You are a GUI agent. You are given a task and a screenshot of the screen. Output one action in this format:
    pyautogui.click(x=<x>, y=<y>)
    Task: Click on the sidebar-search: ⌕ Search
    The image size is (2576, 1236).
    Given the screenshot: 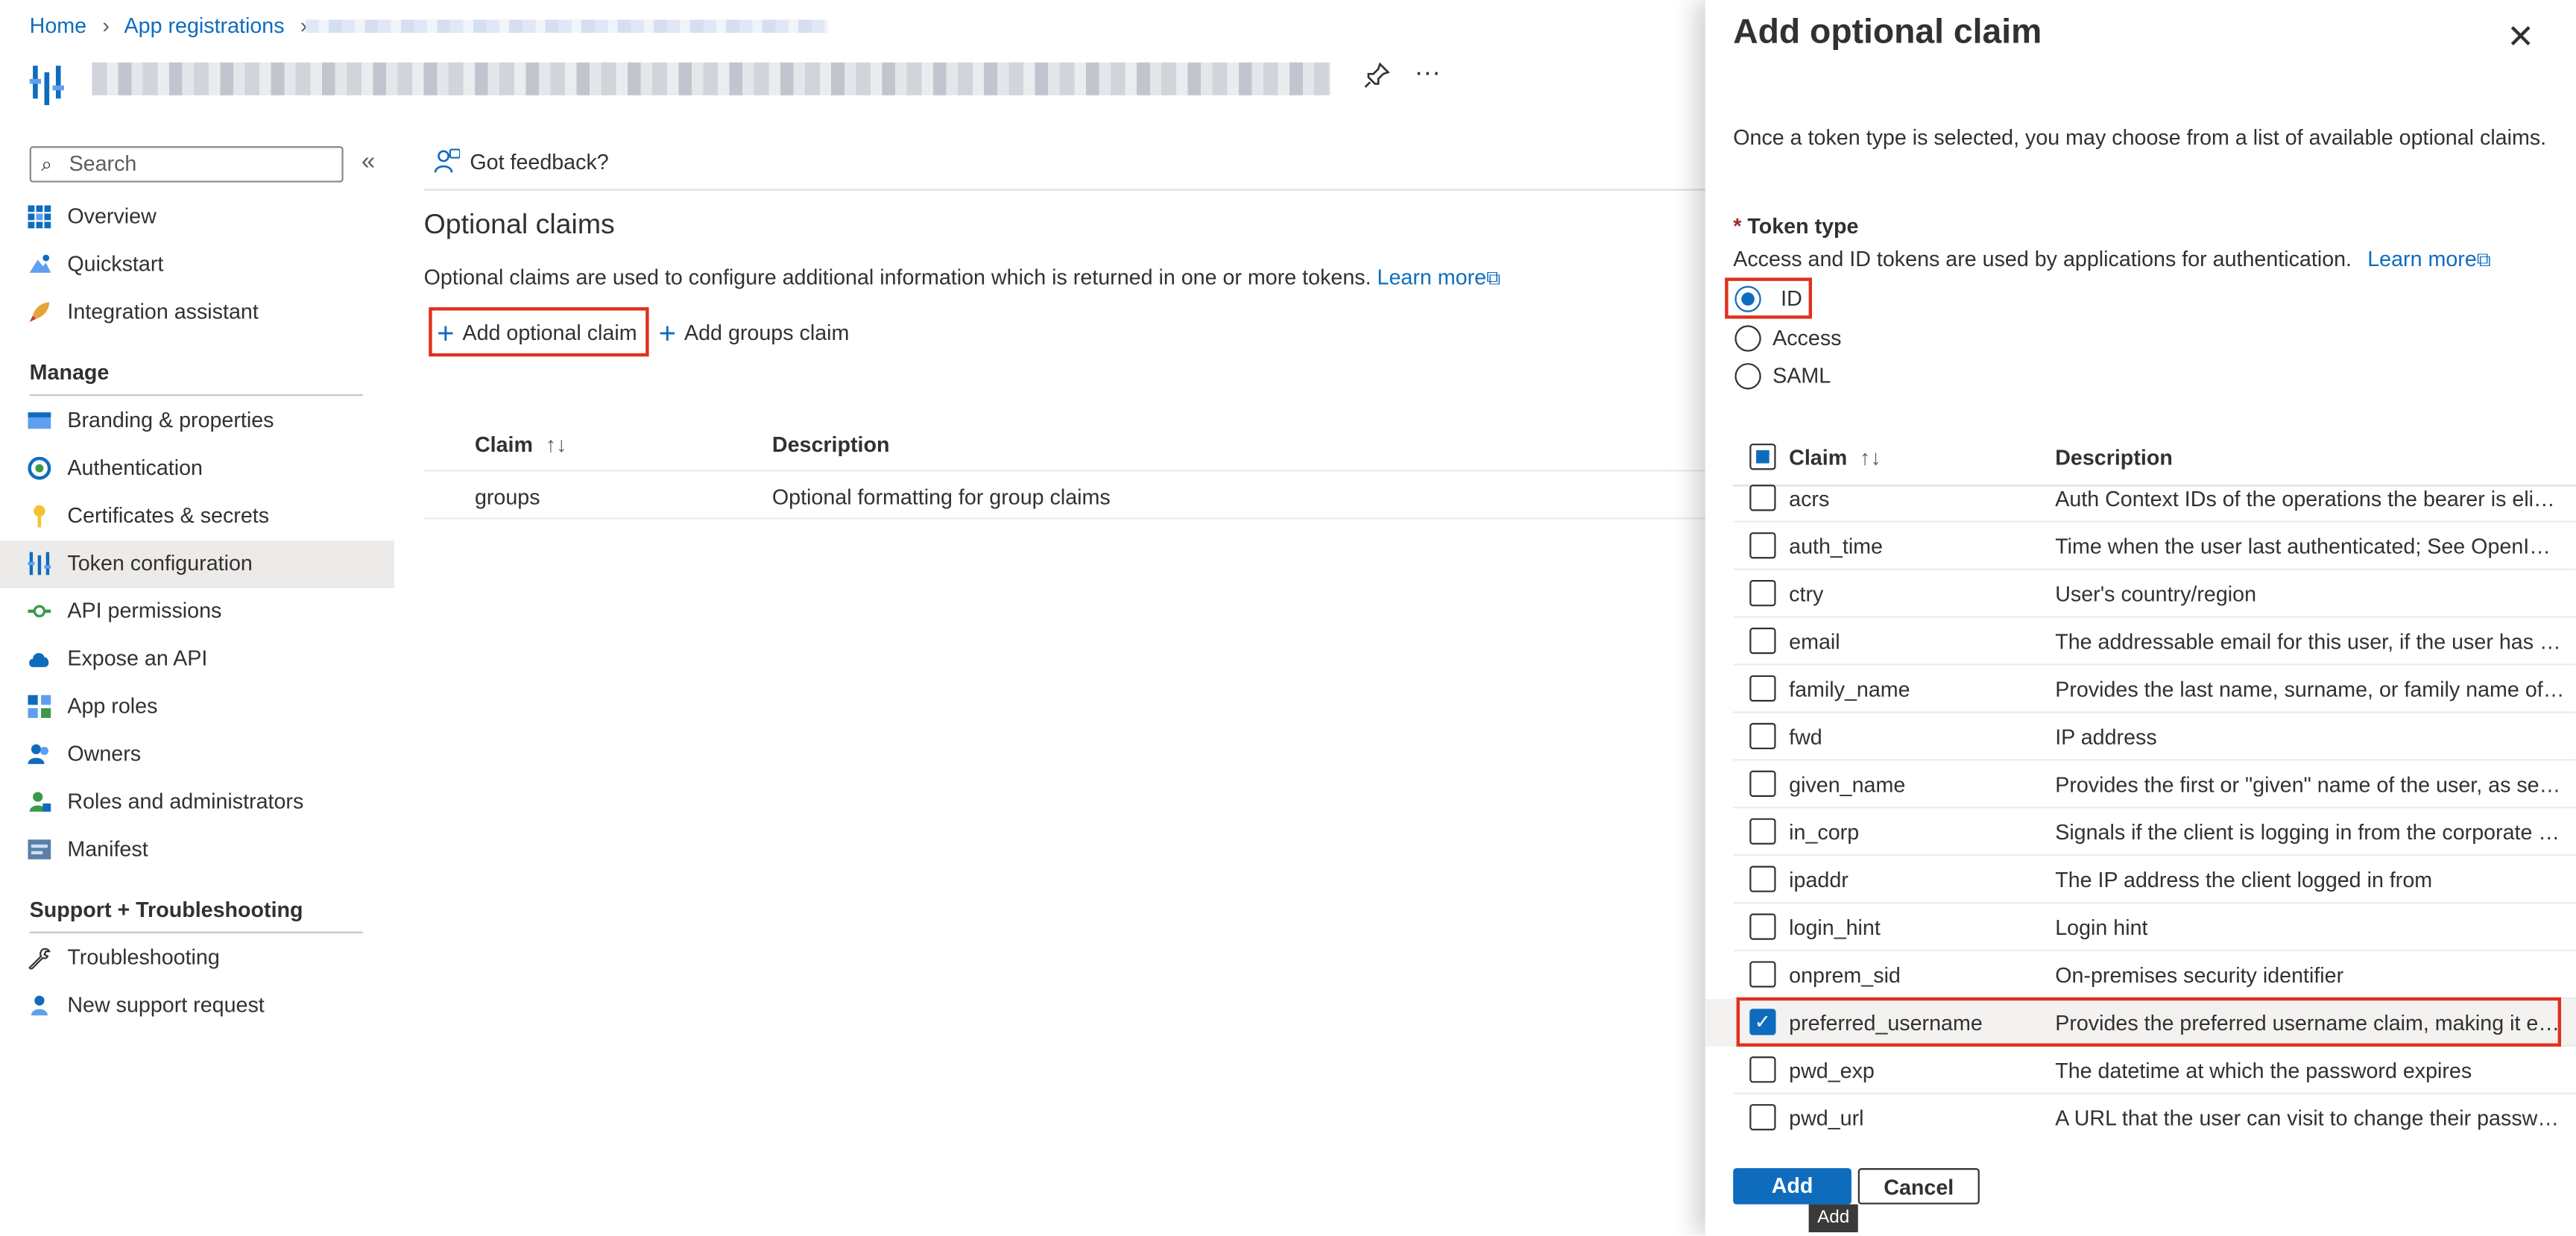 What is the action you would take?
    pyautogui.click(x=187, y=164)
    